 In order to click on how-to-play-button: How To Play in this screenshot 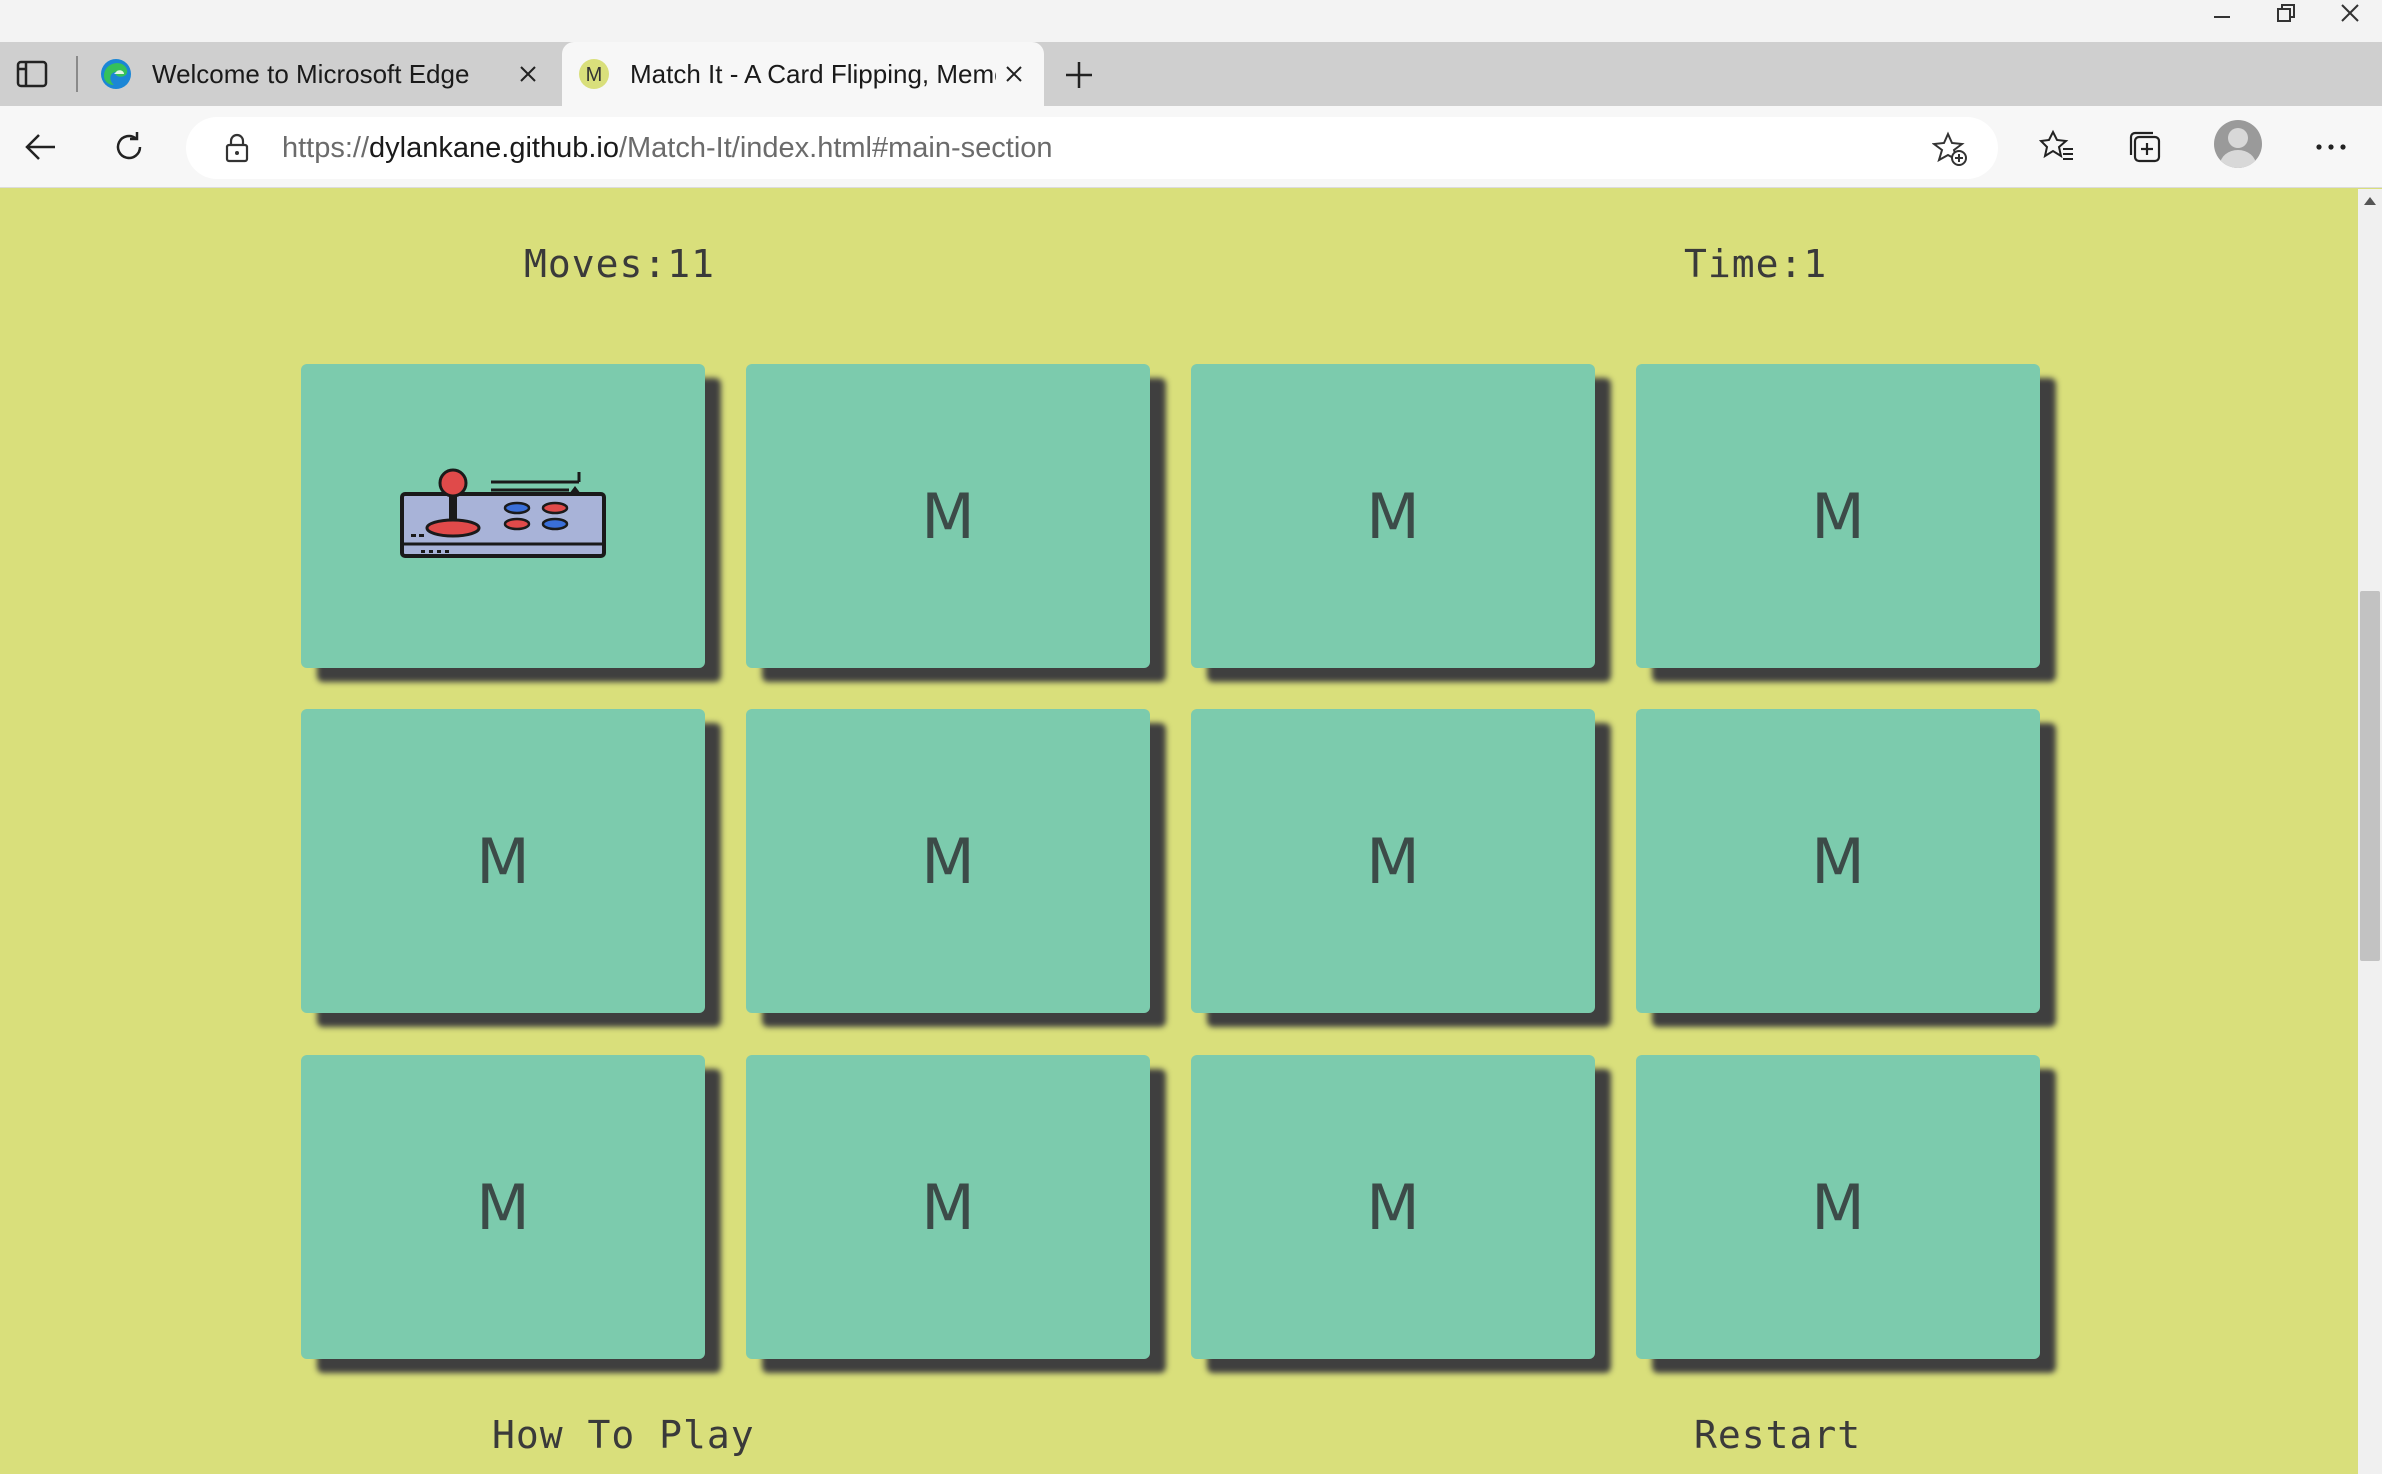, I will do `click(623, 1435)`.